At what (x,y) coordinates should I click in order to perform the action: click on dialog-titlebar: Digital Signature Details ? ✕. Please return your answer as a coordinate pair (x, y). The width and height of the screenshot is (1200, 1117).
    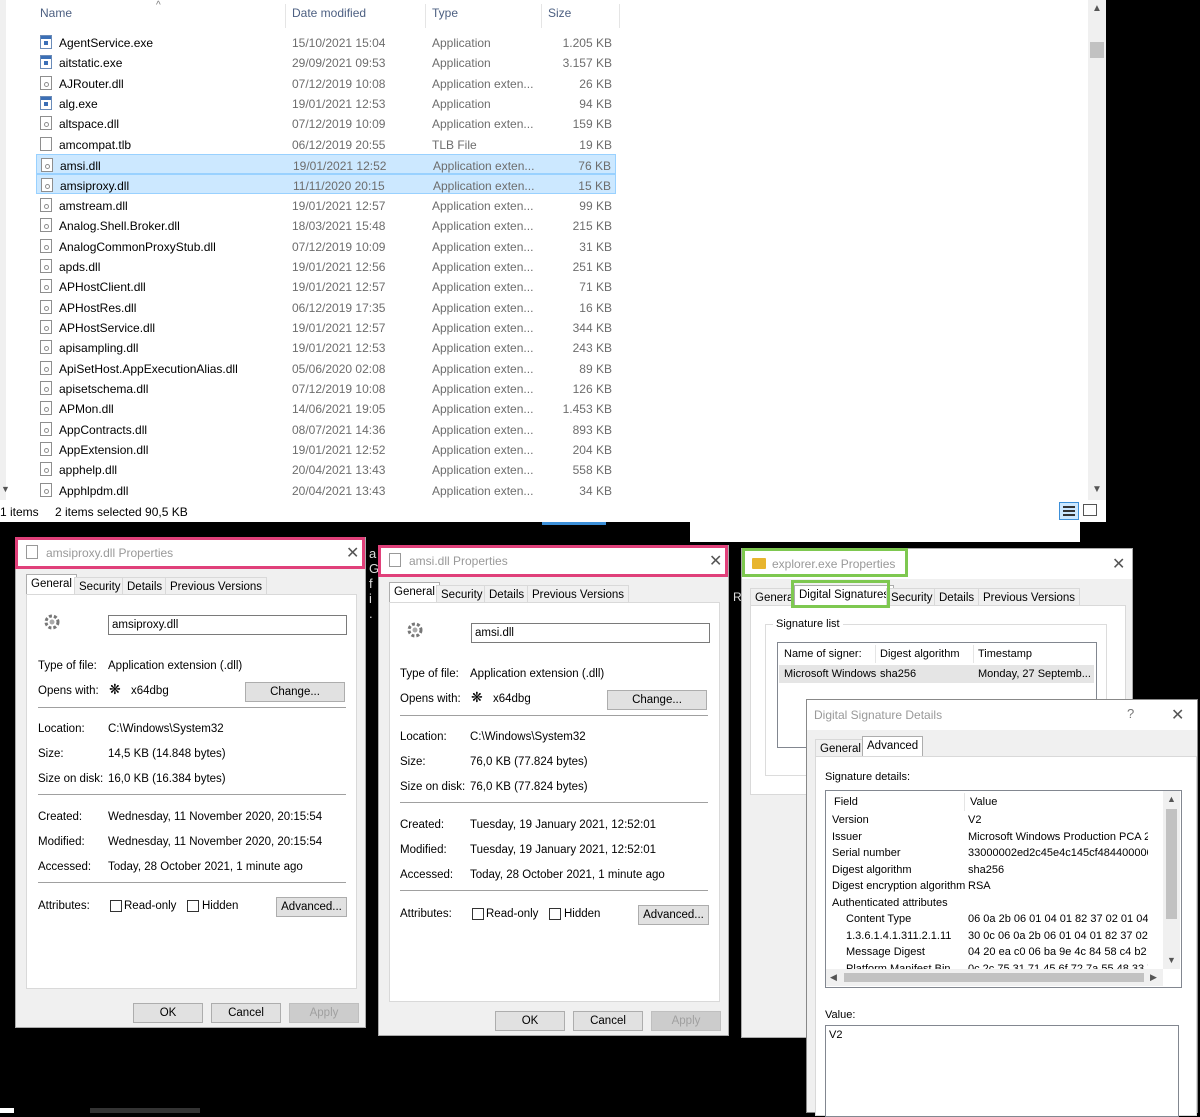
    Looking at the image, I should click on (1002, 715).